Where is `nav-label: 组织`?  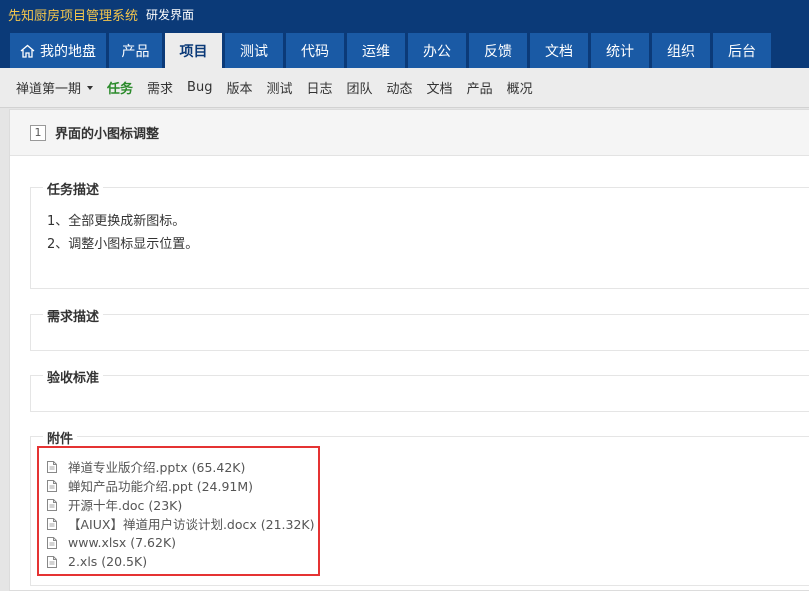
nav-label: 组织 is located at coordinates (681, 51).